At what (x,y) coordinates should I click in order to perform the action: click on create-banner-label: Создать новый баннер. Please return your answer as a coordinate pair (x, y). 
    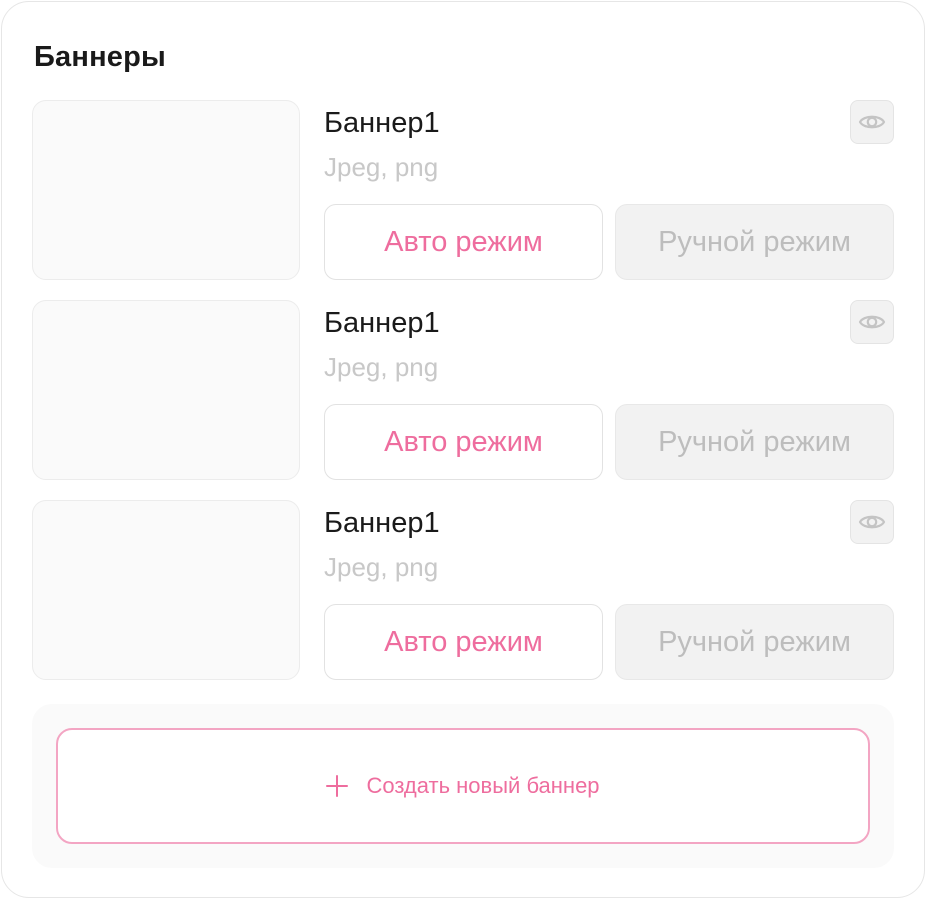
    Looking at the image, I should click on (483, 785).